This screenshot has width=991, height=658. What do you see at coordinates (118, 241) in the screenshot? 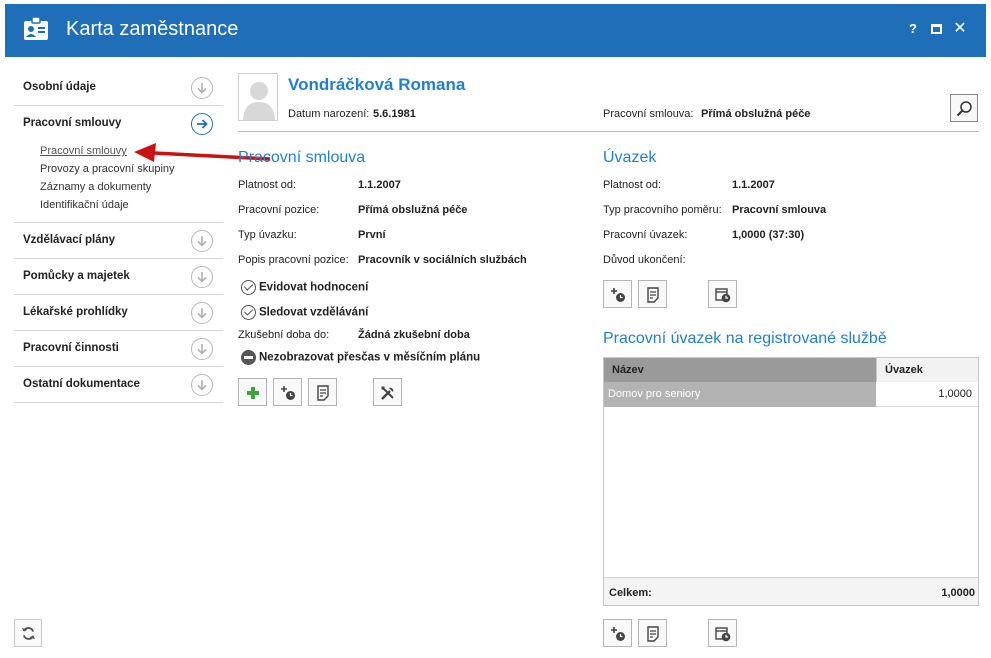
I see `sidebar-item-education: Vzdělávací plány` at bounding box center [118, 241].